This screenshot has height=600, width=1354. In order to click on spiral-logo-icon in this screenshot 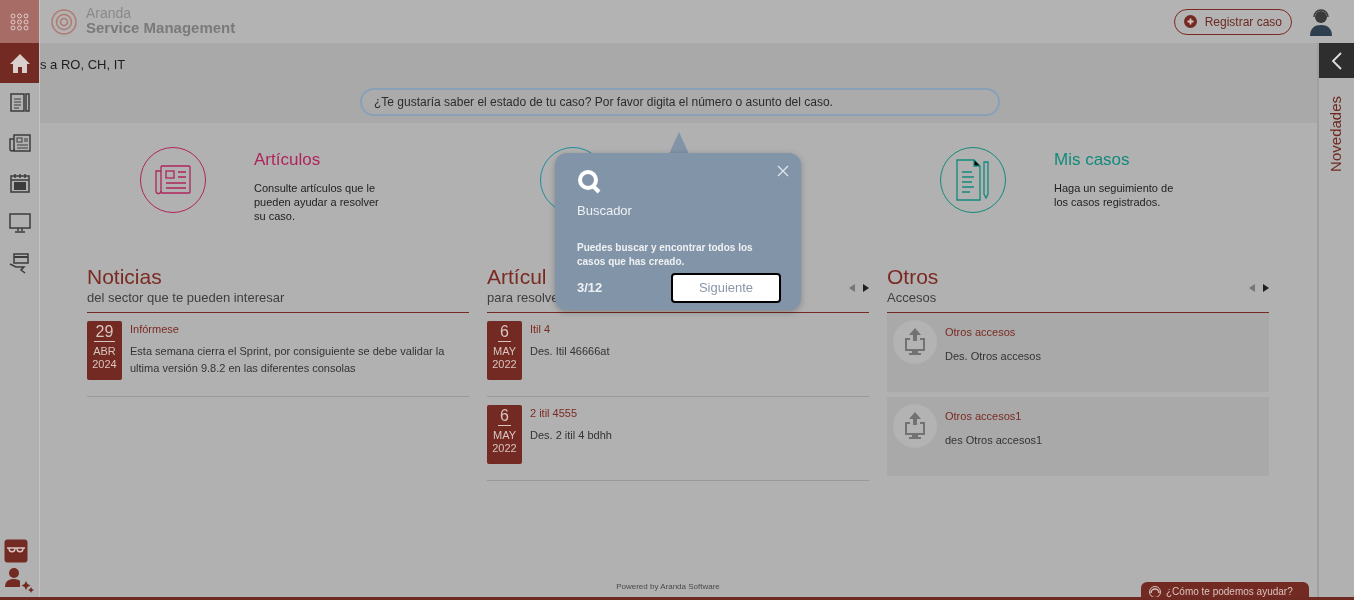, I will do `click(64, 21)`.